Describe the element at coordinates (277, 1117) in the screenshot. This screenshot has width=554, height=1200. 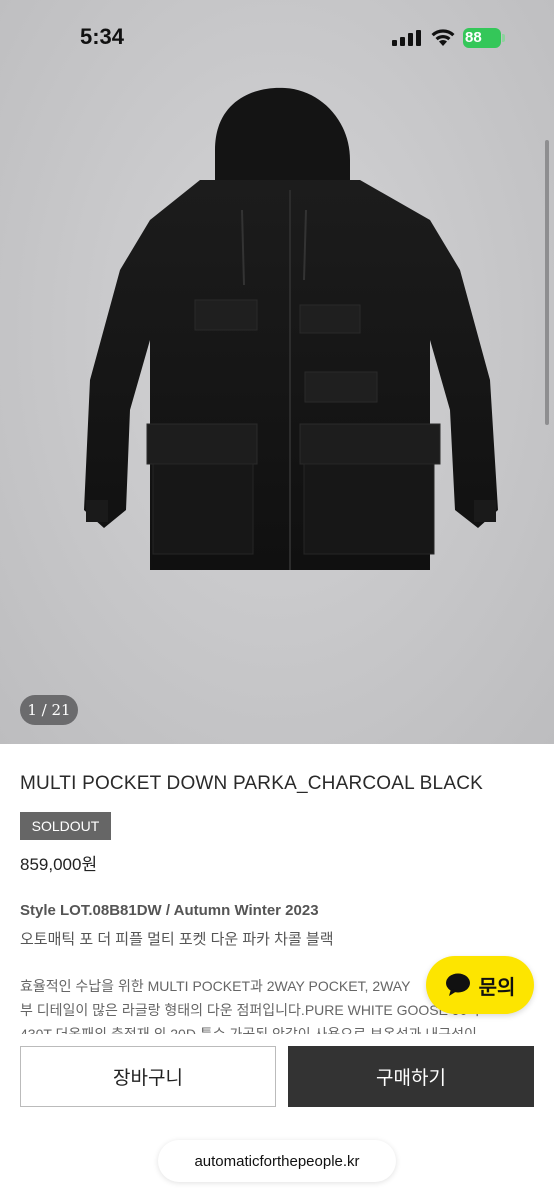
I see `bottom-action-bar: 장바구니 구매하기 automaticforthepeople.kr` at that location.